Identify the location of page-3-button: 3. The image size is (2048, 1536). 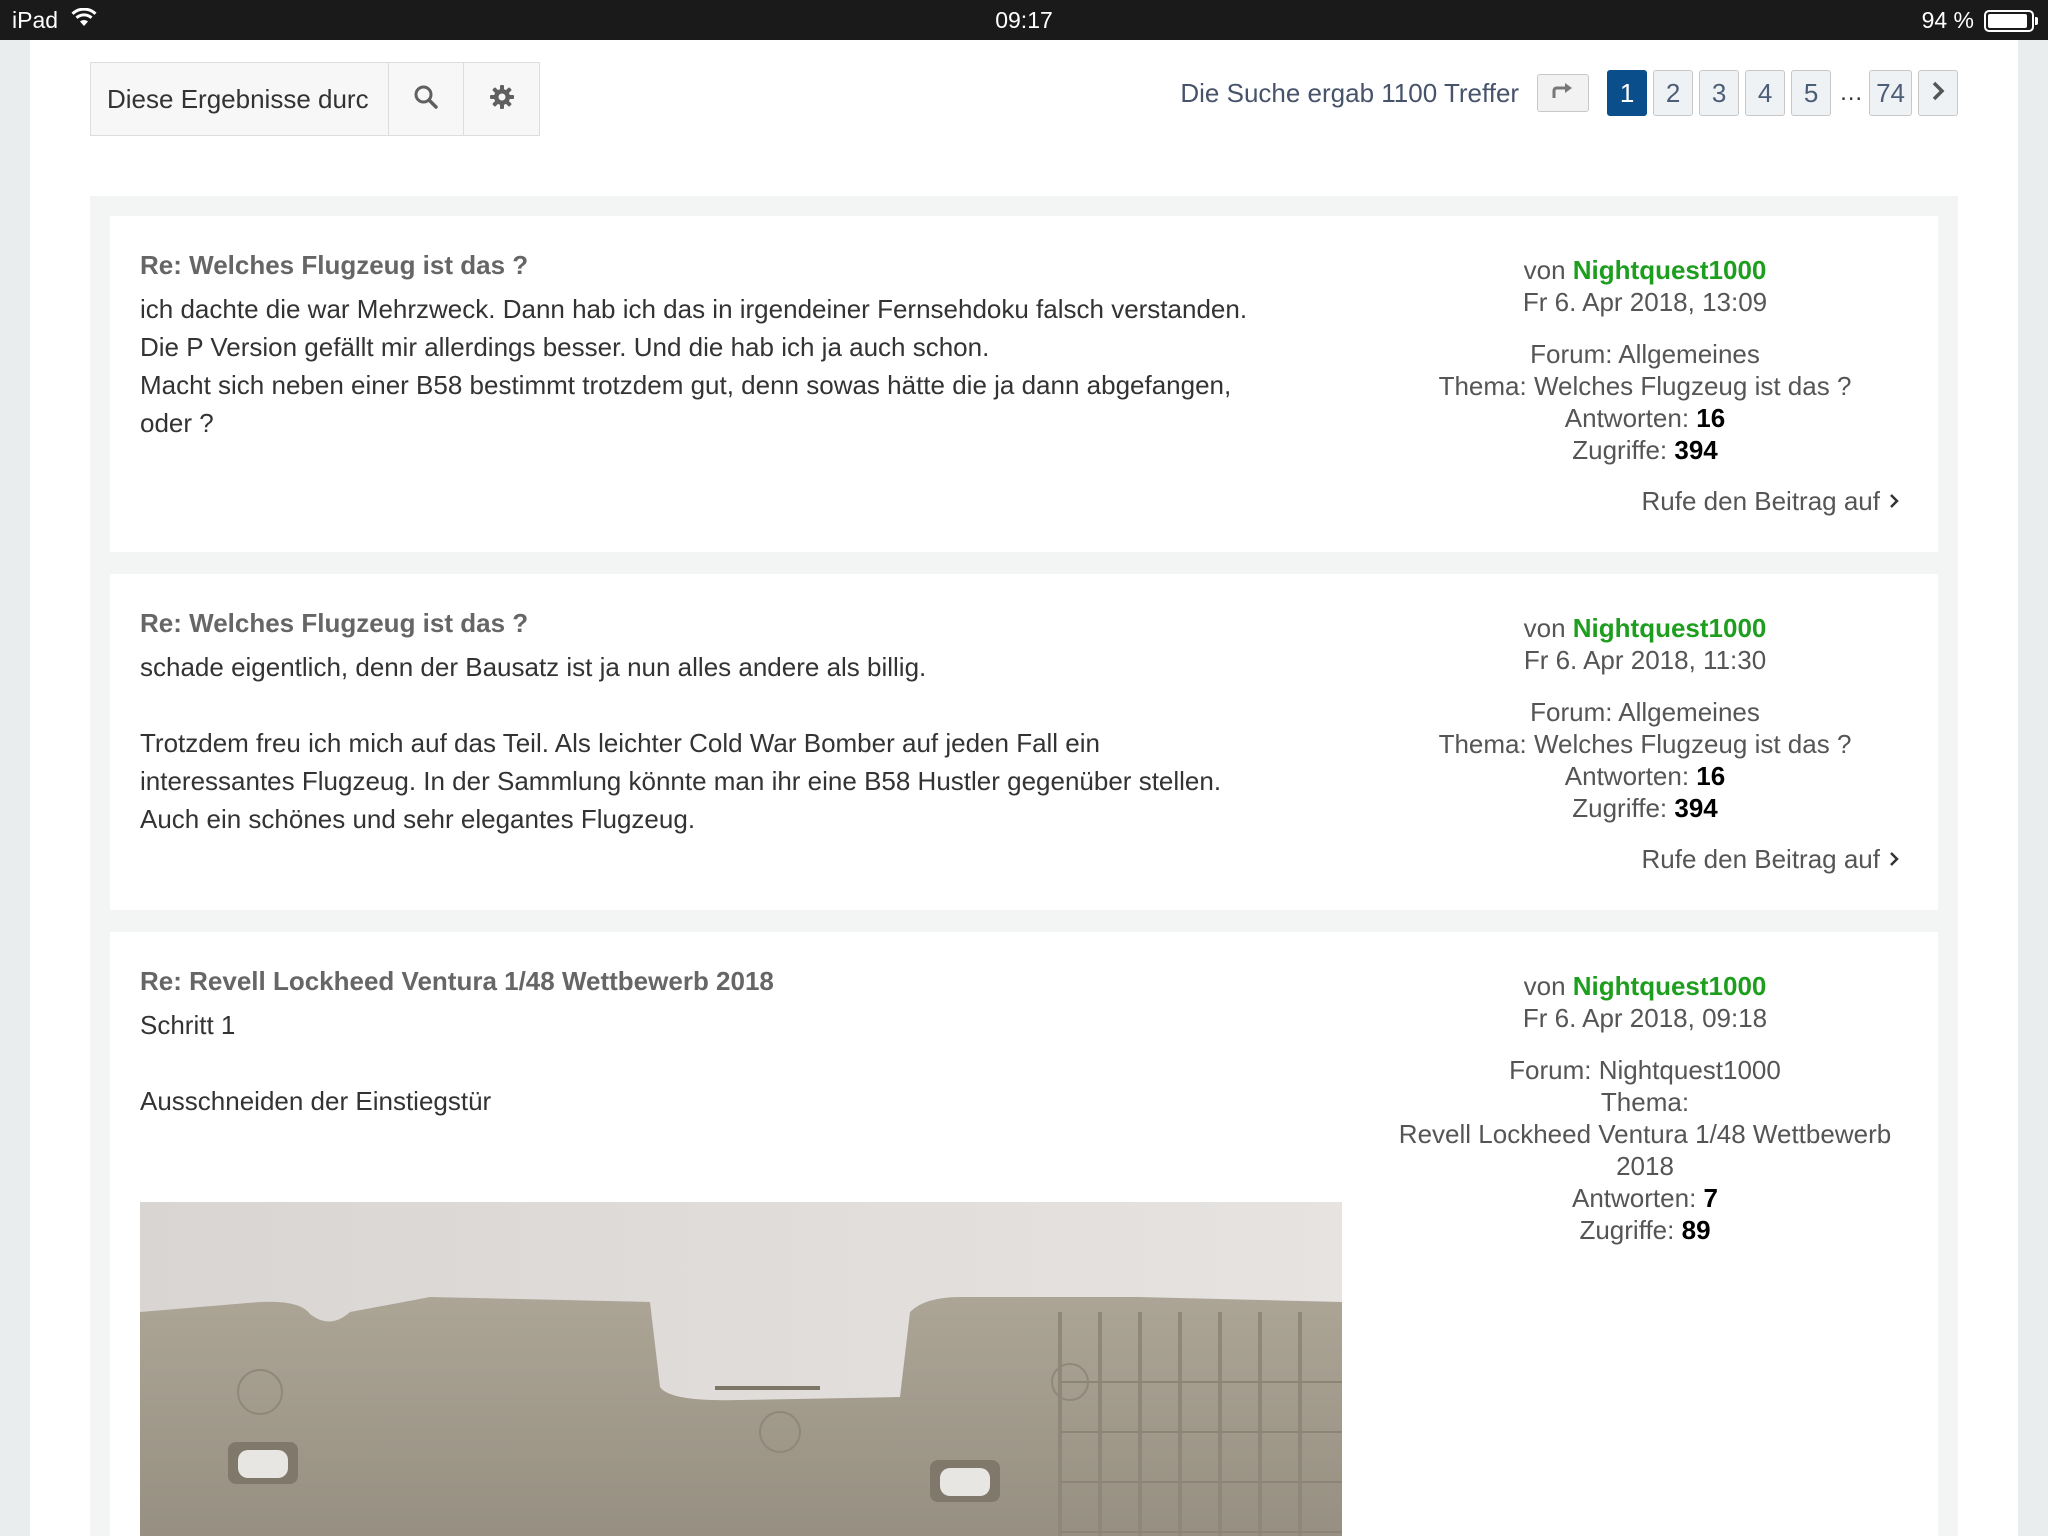
(1719, 93).